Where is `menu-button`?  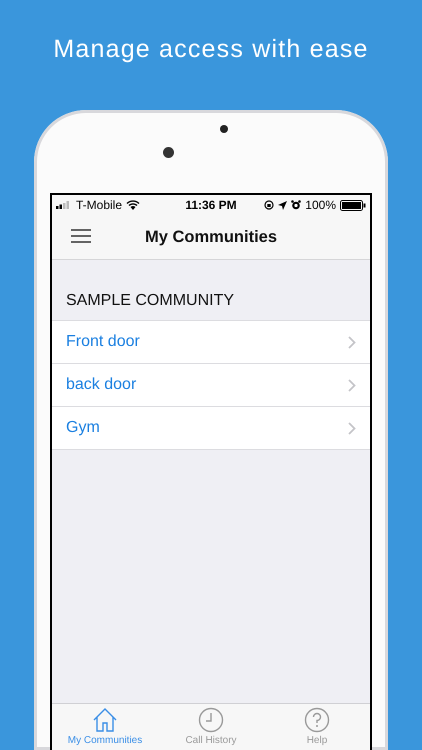
menu-button is located at coordinates (81, 236).